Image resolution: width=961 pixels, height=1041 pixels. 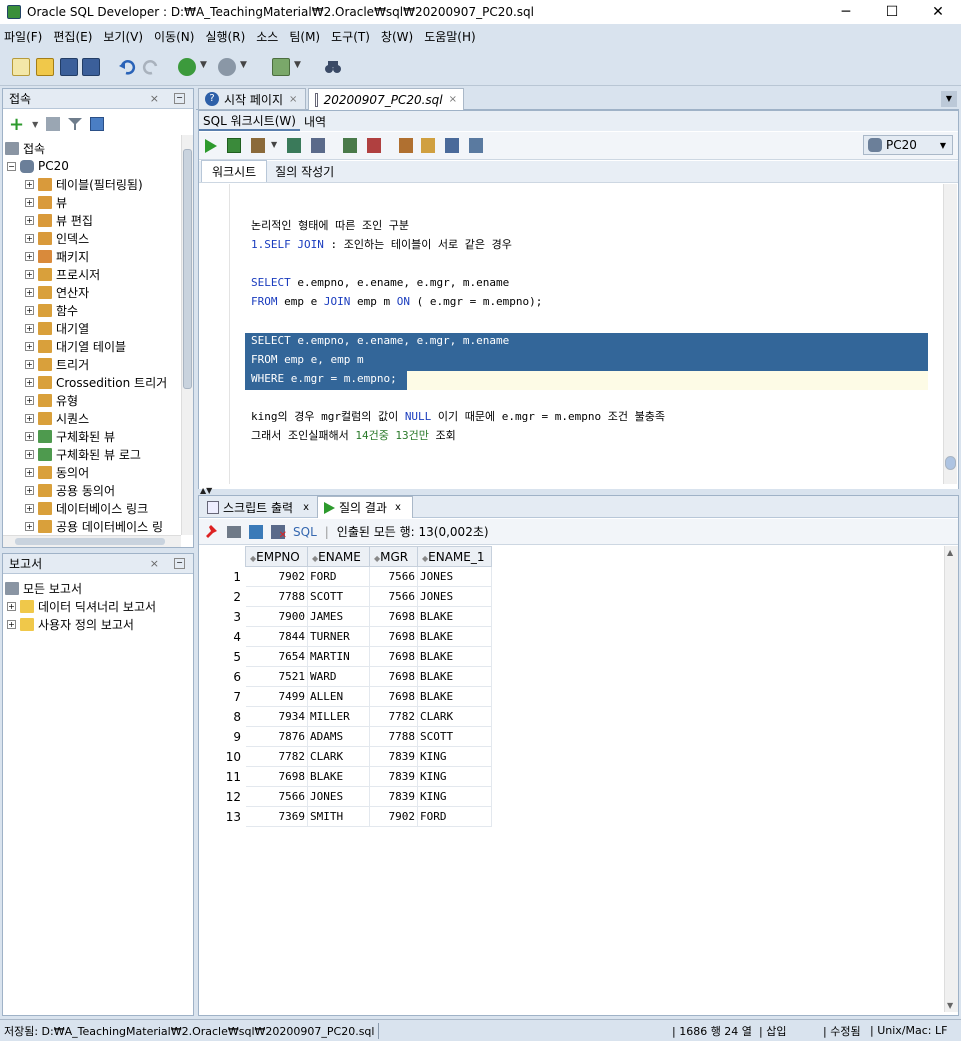 I want to click on tab-sql-file: 20200907_PC20.sql ×, so click(x=386, y=99).